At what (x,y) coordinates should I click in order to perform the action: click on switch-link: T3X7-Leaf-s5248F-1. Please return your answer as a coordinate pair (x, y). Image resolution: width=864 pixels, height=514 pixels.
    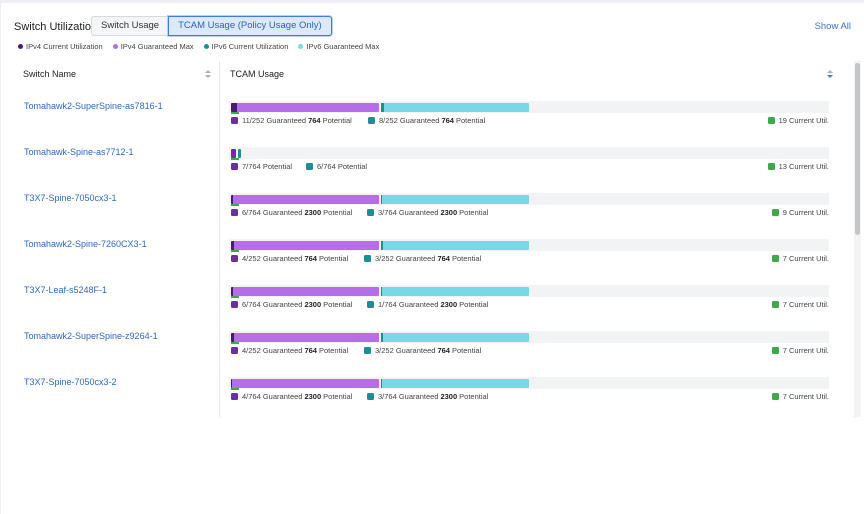
    Looking at the image, I should click on (65, 290).